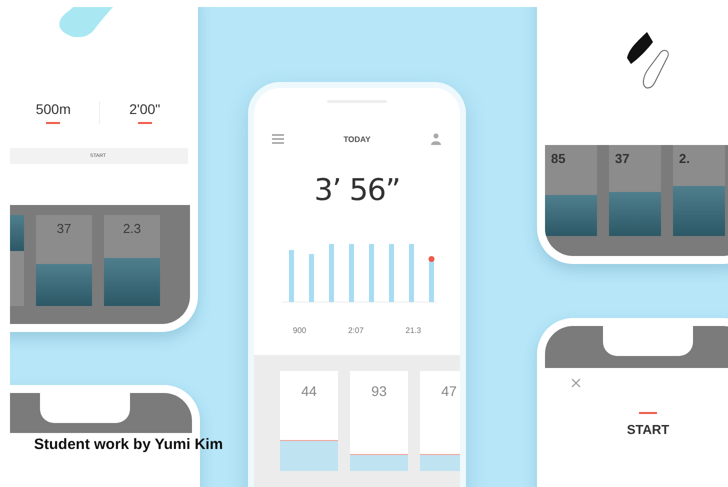 The width and height of the screenshot is (728, 487). What do you see at coordinates (414, 330) in the screenshot?
I see `stat-value: 21.3` at bounding box center [414, 330].